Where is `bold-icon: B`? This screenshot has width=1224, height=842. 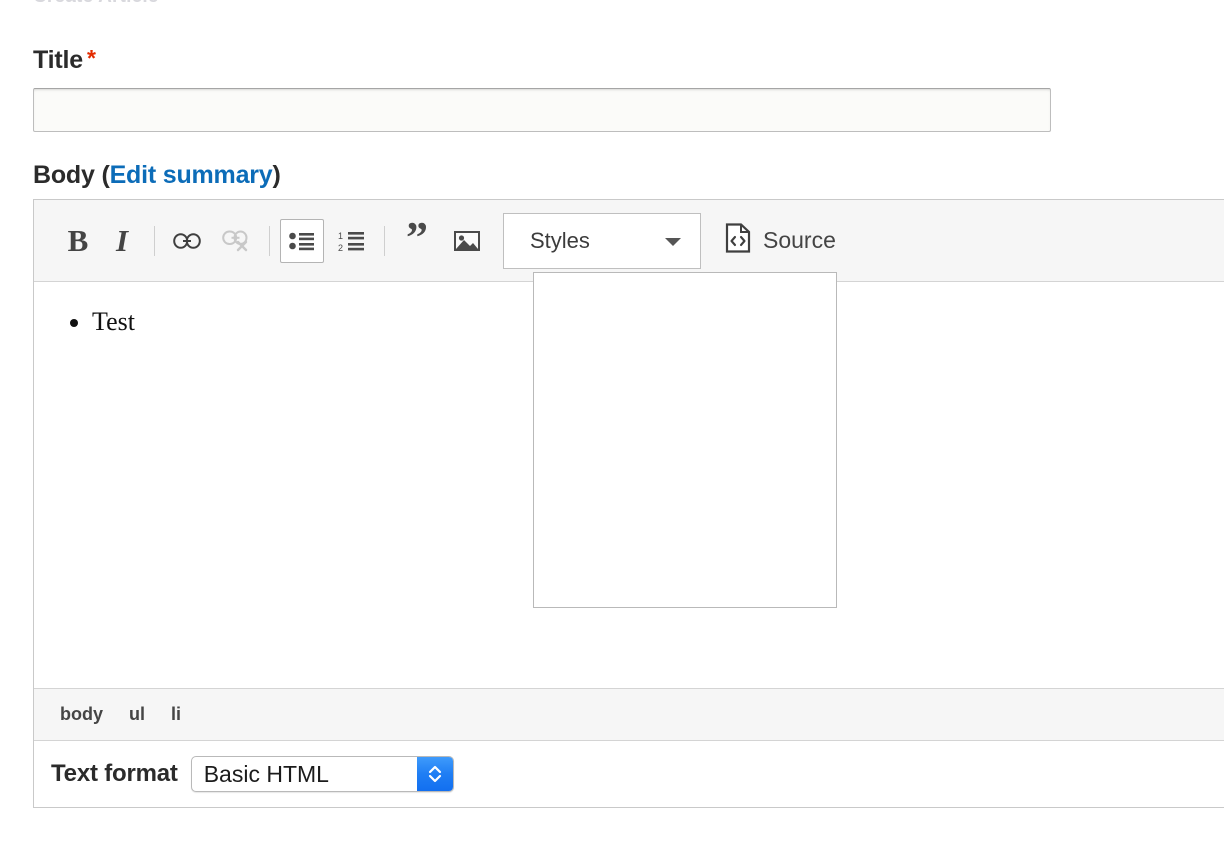
bold-icon: B is located at coordinates (78, 240).